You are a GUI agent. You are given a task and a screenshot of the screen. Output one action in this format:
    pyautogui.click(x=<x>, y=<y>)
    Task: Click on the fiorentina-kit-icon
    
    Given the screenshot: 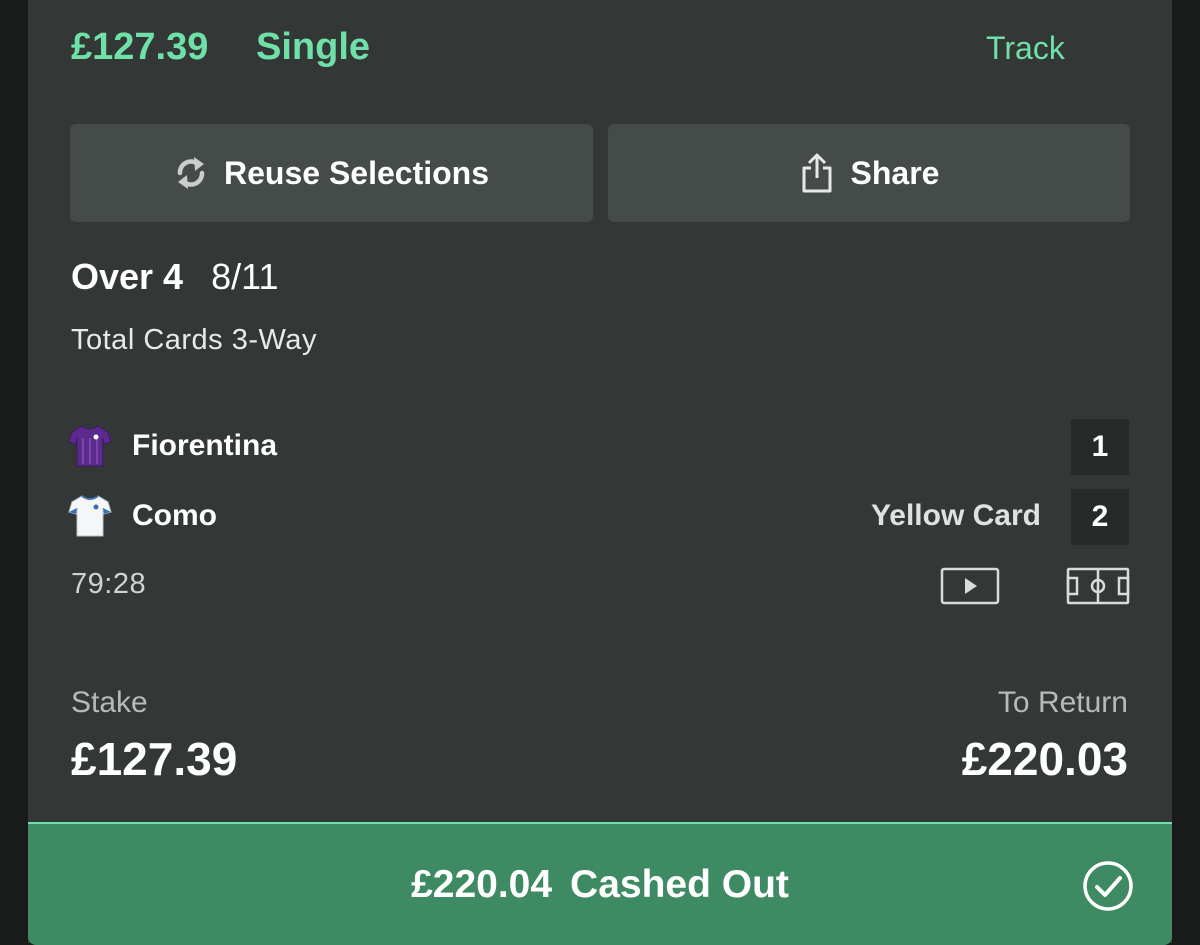 What is the action you would take?
    pyautogui.click(x=90, y=446)
    